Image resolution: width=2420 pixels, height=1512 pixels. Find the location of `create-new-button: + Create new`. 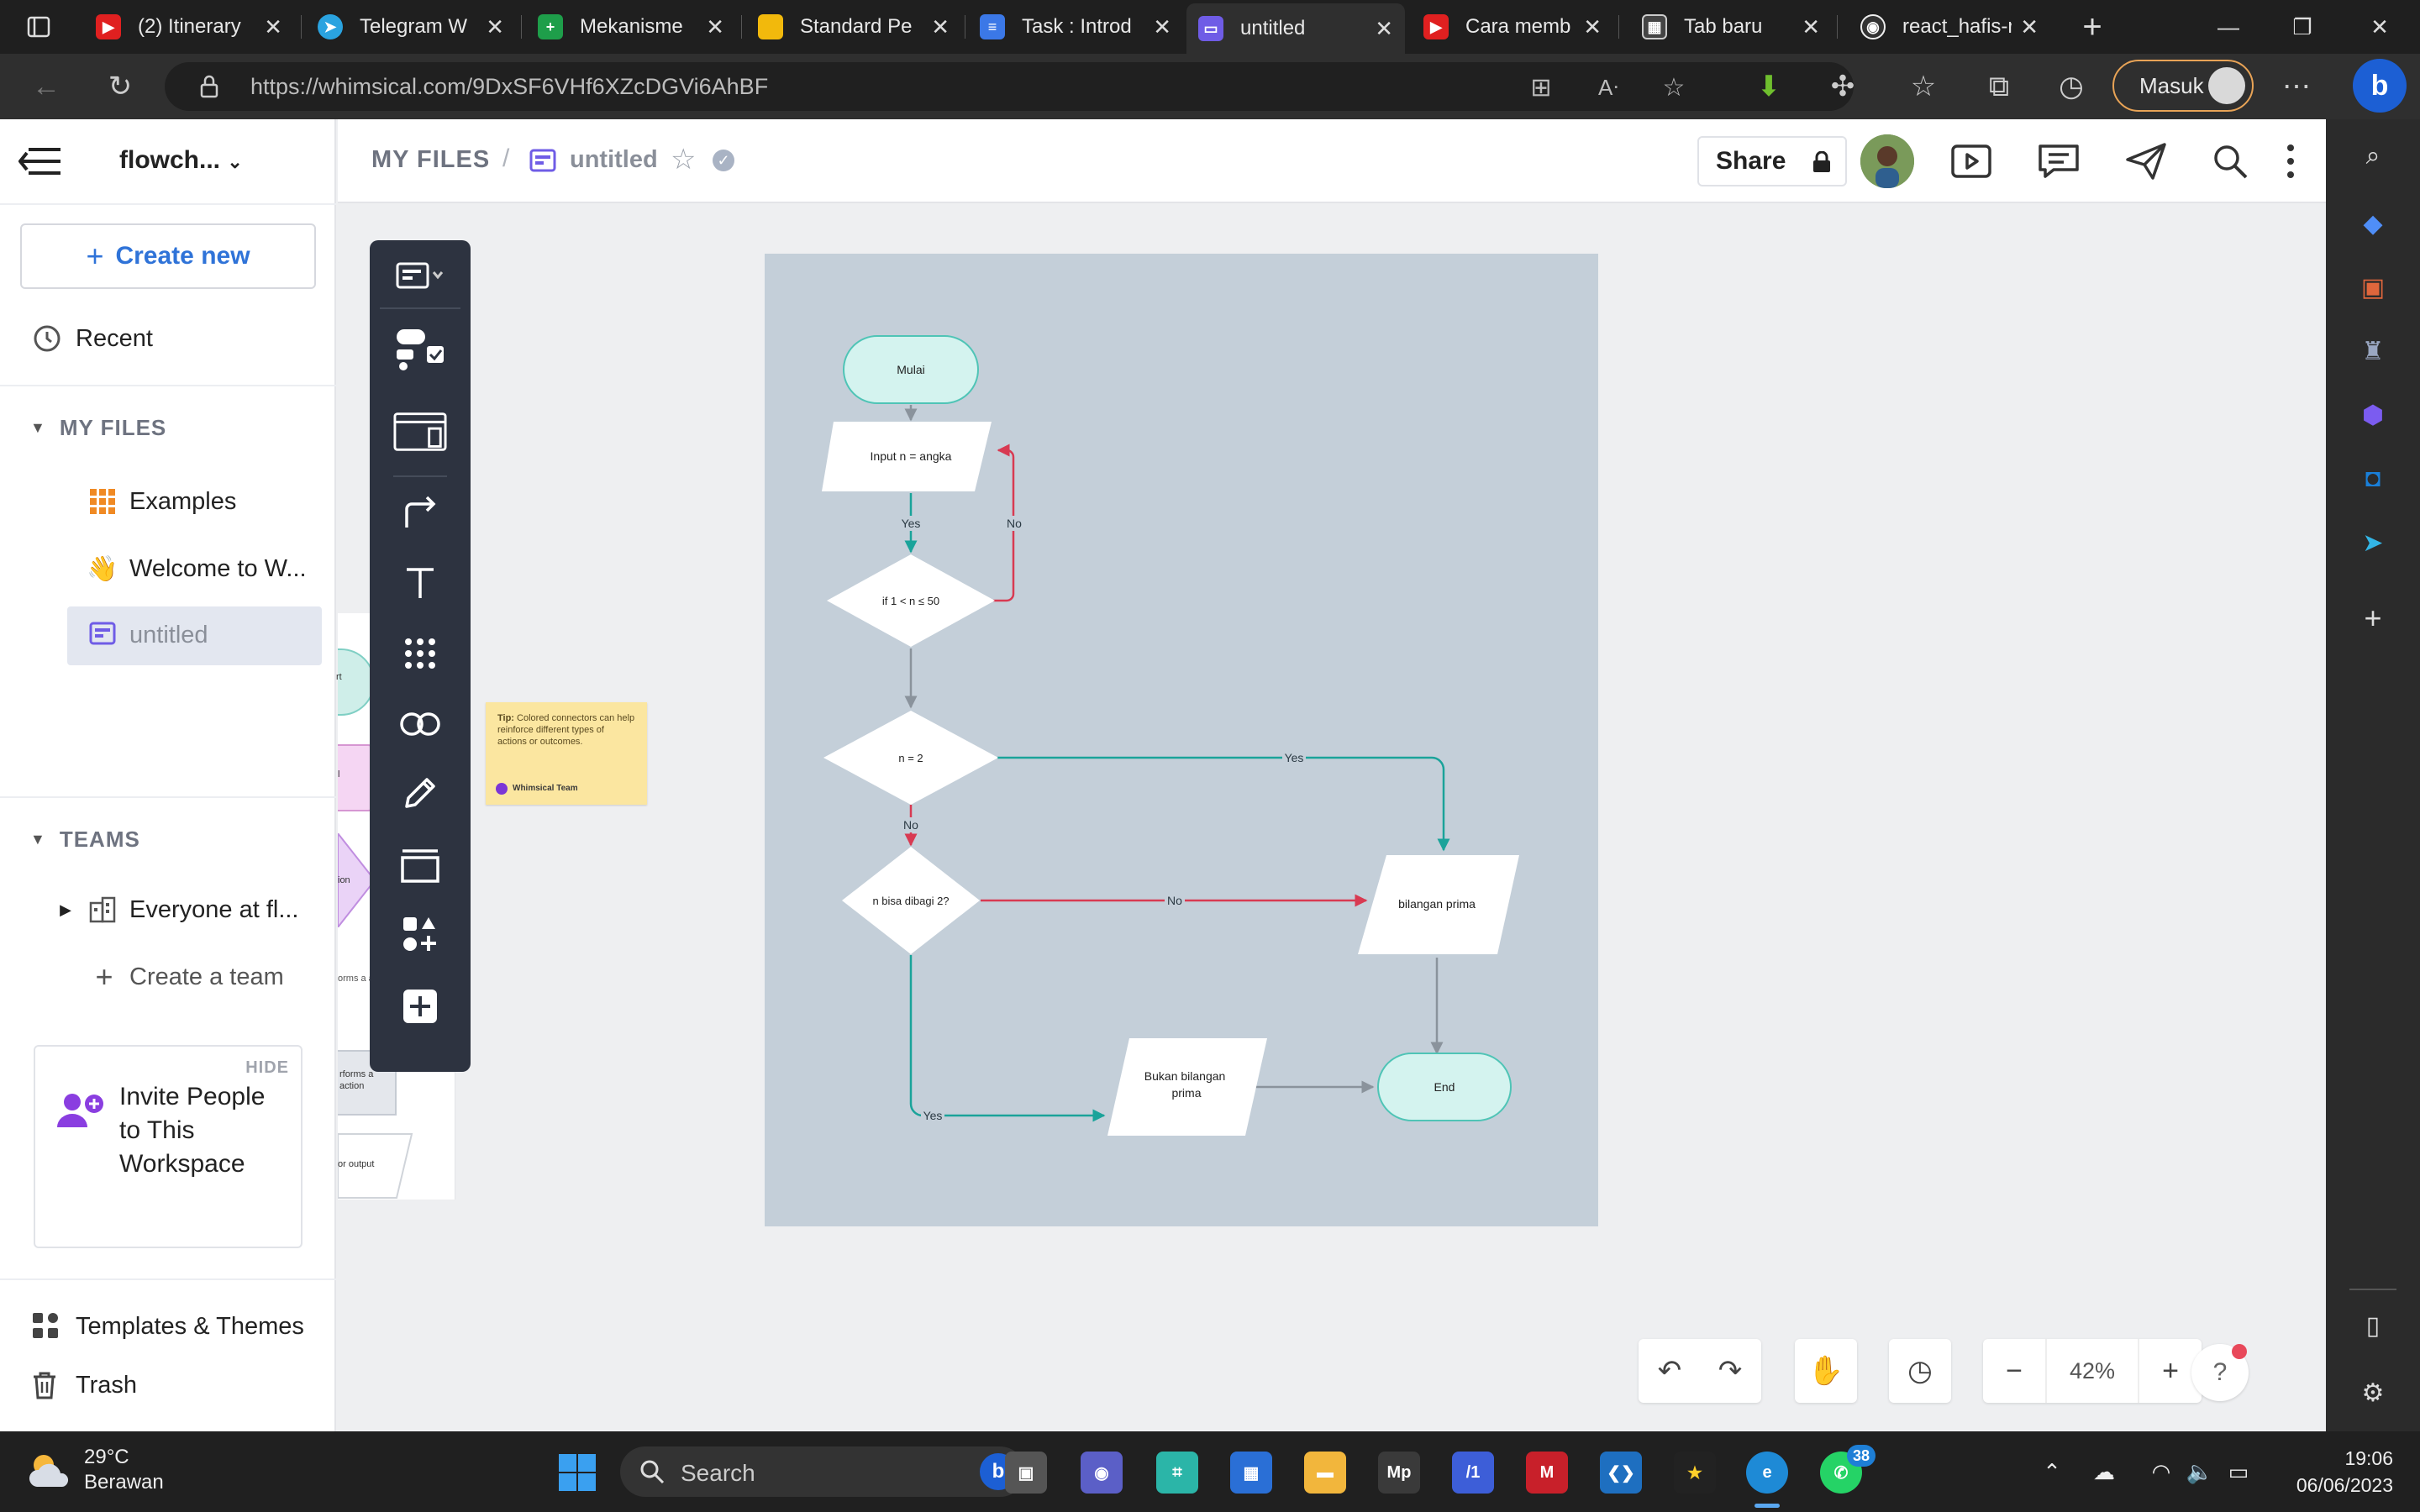

create-new-button: + Create new is located at coordinates (168, 256).